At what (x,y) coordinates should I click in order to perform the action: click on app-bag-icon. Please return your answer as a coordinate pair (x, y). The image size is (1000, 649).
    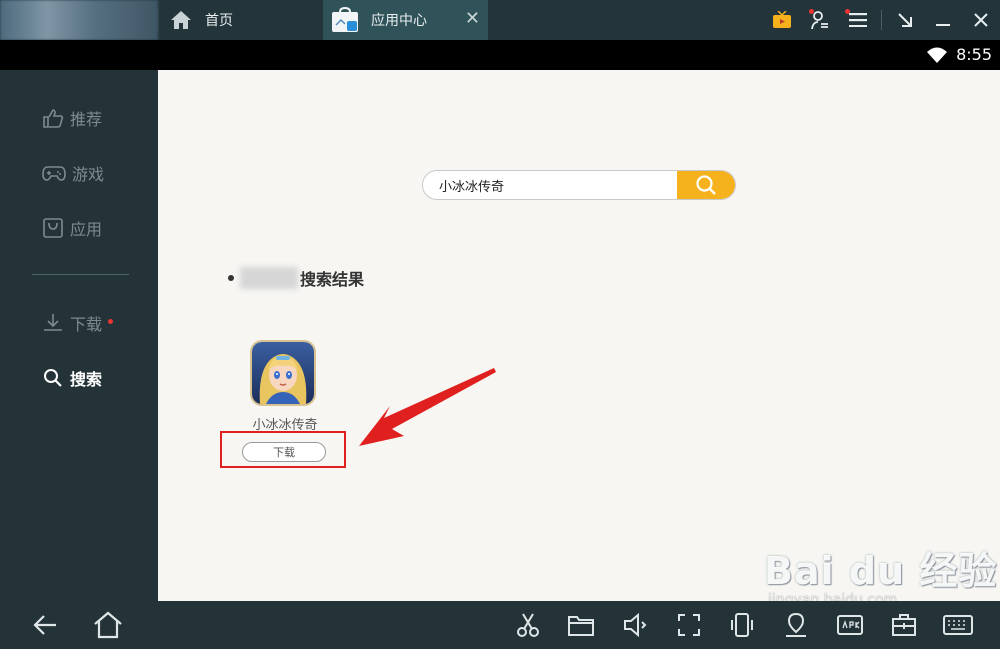
    Looking at the image, I should click on (53, 228).